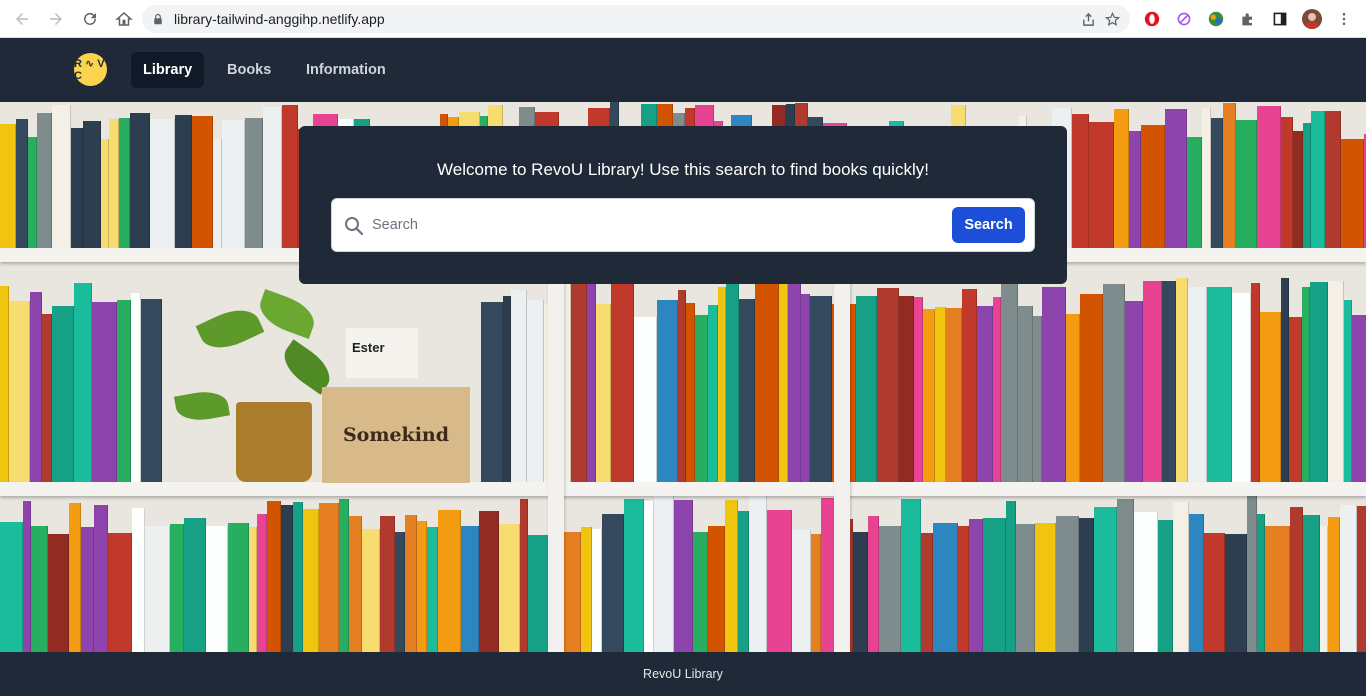  I want to click on search-box: Search, so click(683, 225).